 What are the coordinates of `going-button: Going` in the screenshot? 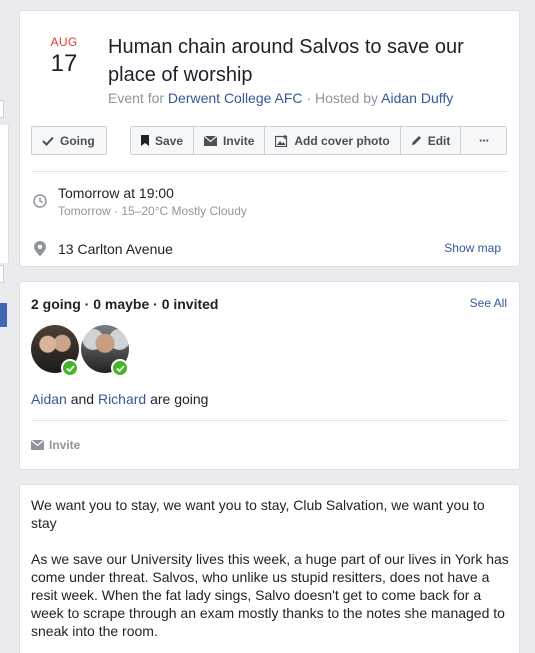 It's located at (69, 140).